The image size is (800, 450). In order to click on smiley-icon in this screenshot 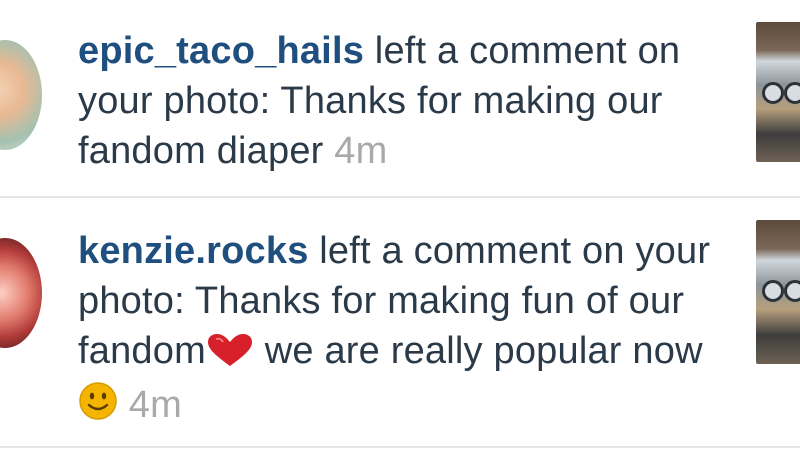, I will do `click(98, 407)`.